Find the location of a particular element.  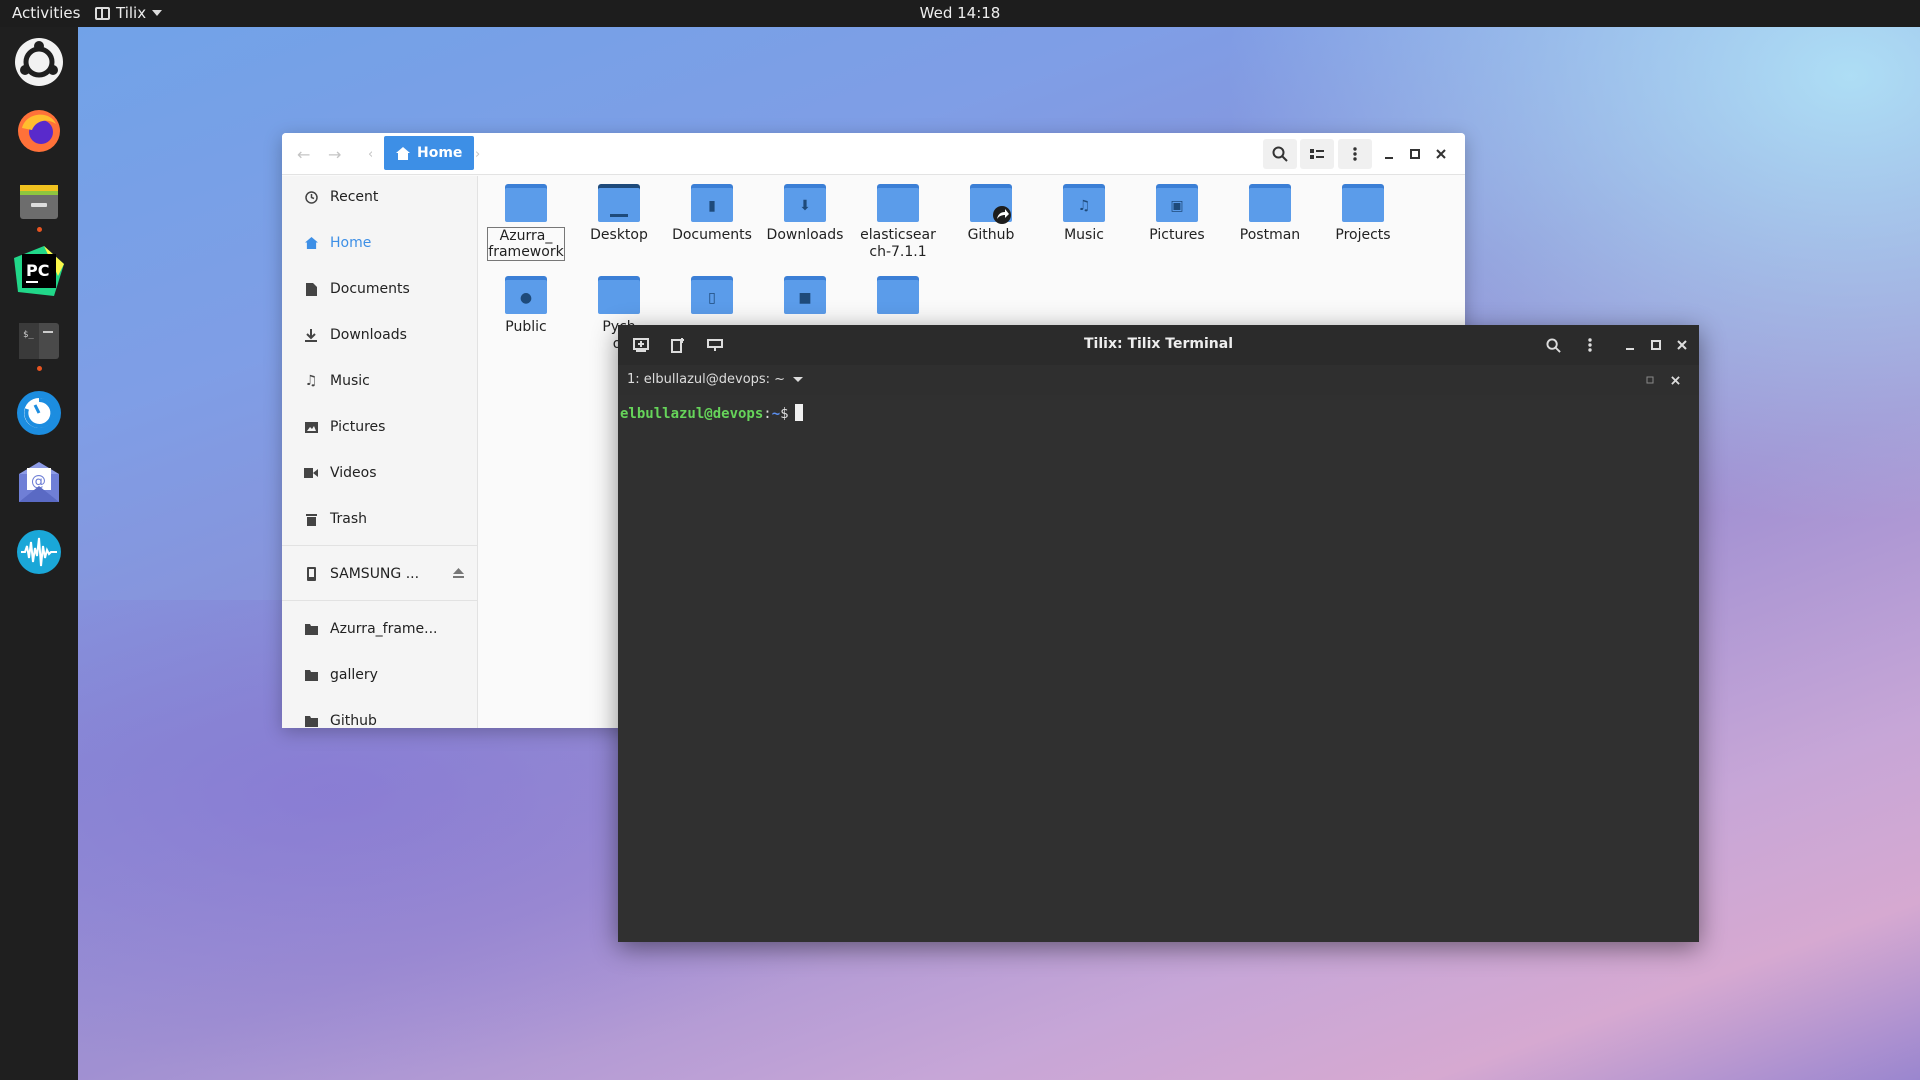

ubuntu-icon is located at coordinates (39, 62).